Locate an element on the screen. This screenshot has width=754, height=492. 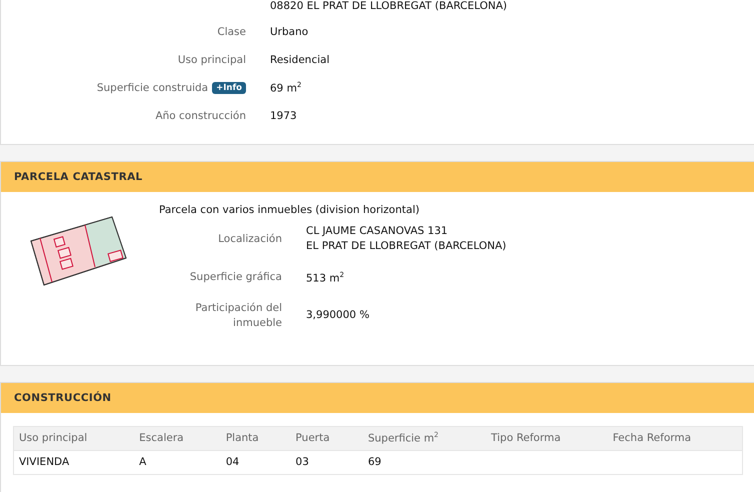
field-label: Localización is located at coordinates (249, 239).